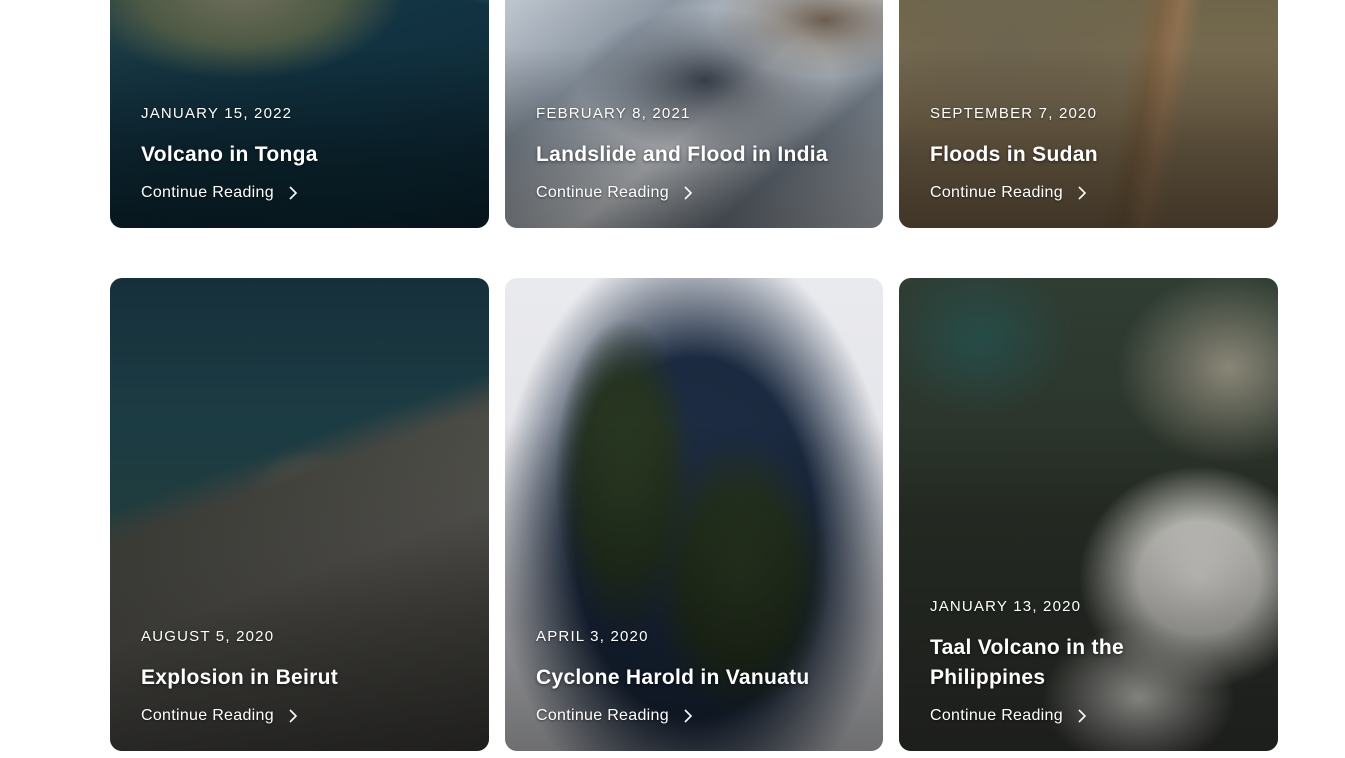  I want to click on card-title: Cyclone Harold in Vanuatu, so click(697, 678).